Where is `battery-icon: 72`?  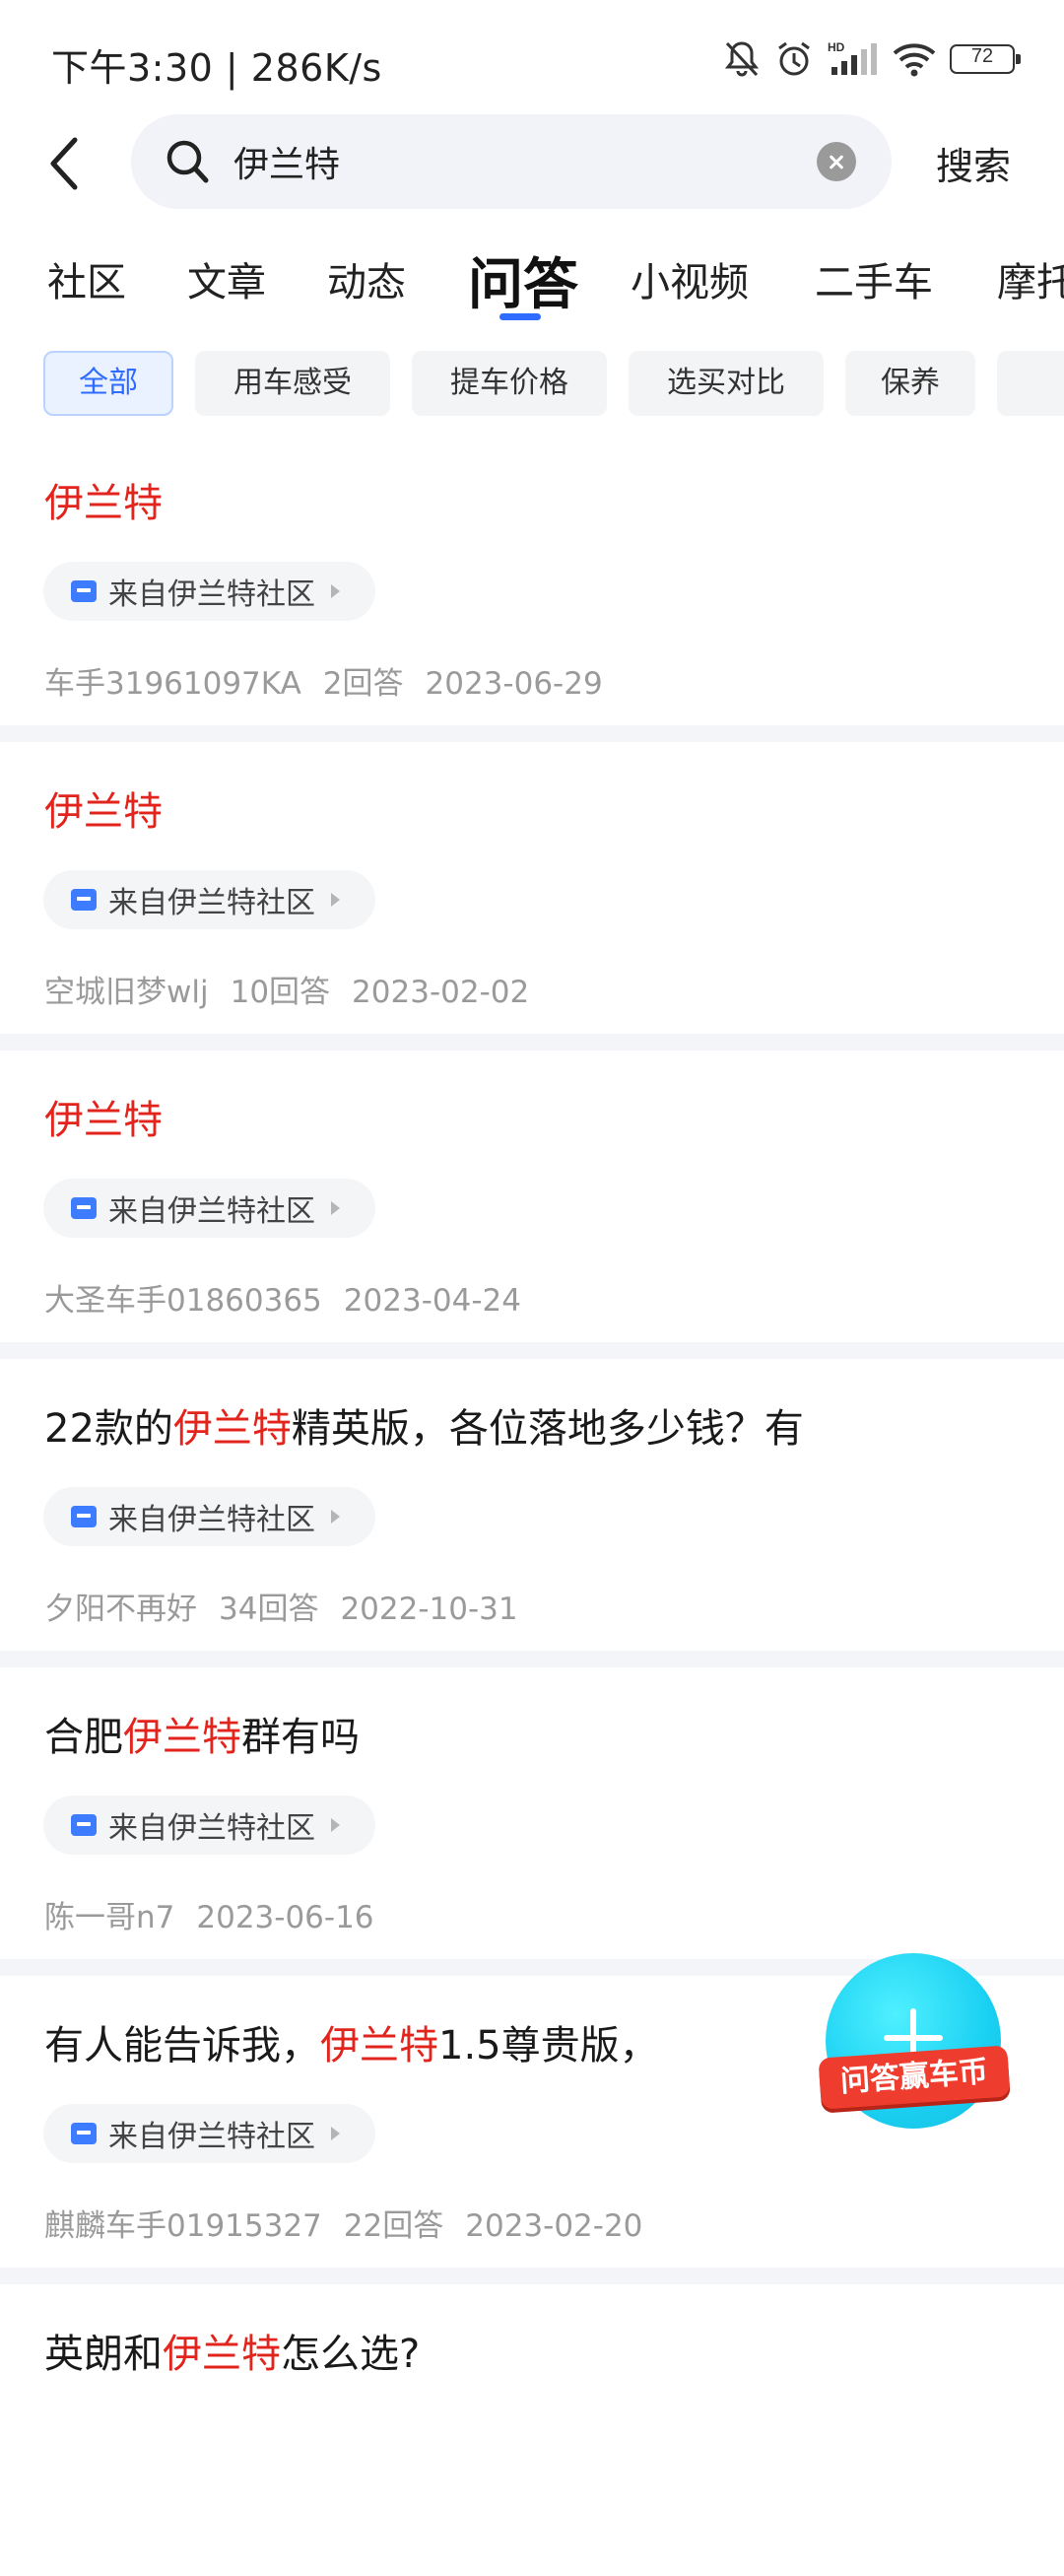 battery-icon: 72 is located at coordinates (986, 59).